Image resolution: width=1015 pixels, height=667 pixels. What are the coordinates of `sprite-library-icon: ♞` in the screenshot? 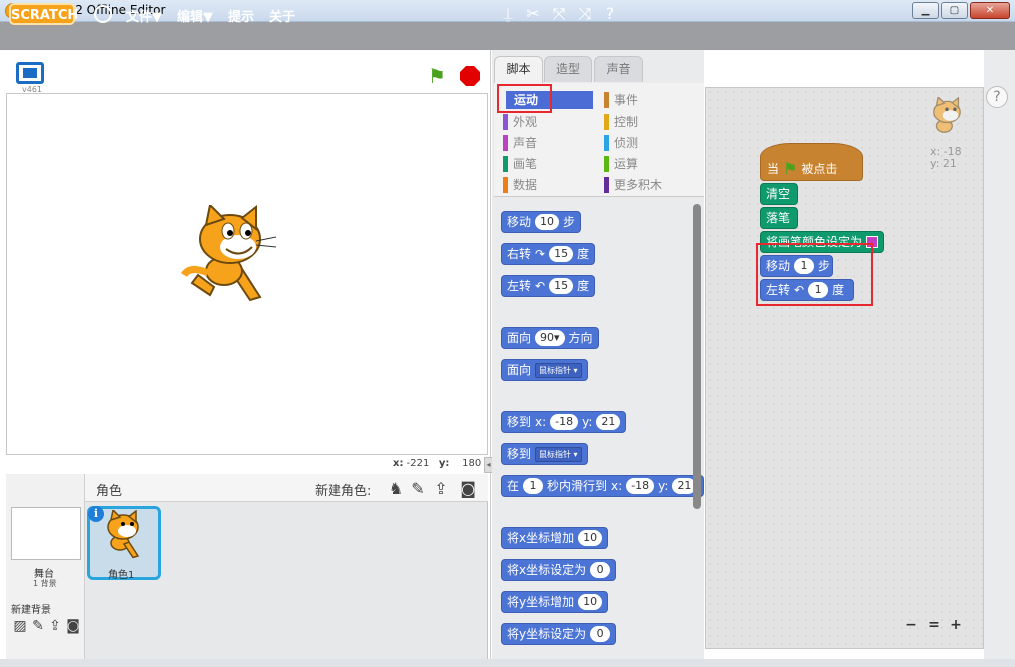 It's located at (396, 489).